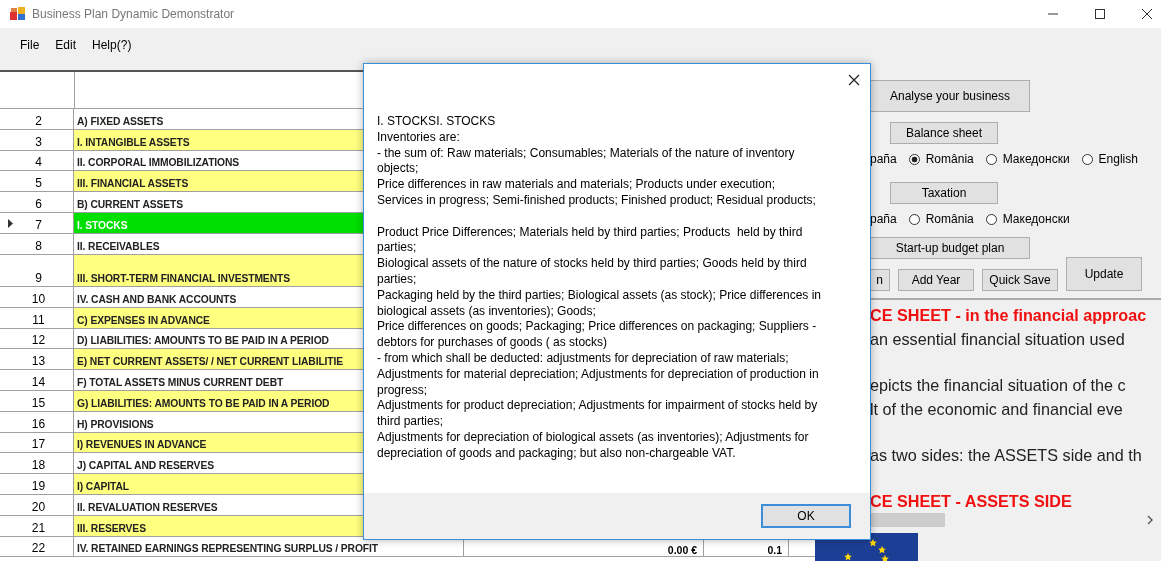 The height and width of the screenshot is (561, 1161). I want to click on menu-item: Edit, so click(66, 45).